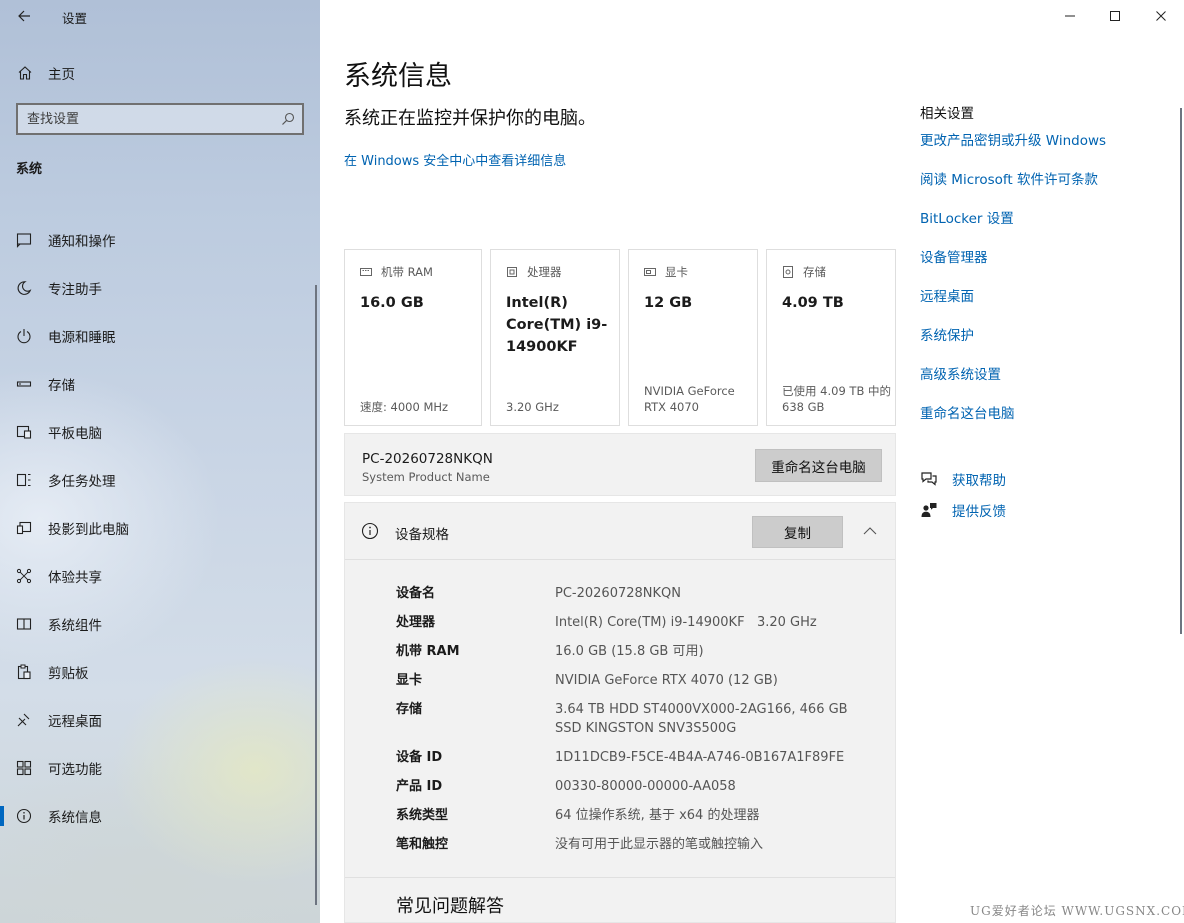 The height and width of the screenshot is (923, 1184). I want to click on notification-icon, so click(24, 240).